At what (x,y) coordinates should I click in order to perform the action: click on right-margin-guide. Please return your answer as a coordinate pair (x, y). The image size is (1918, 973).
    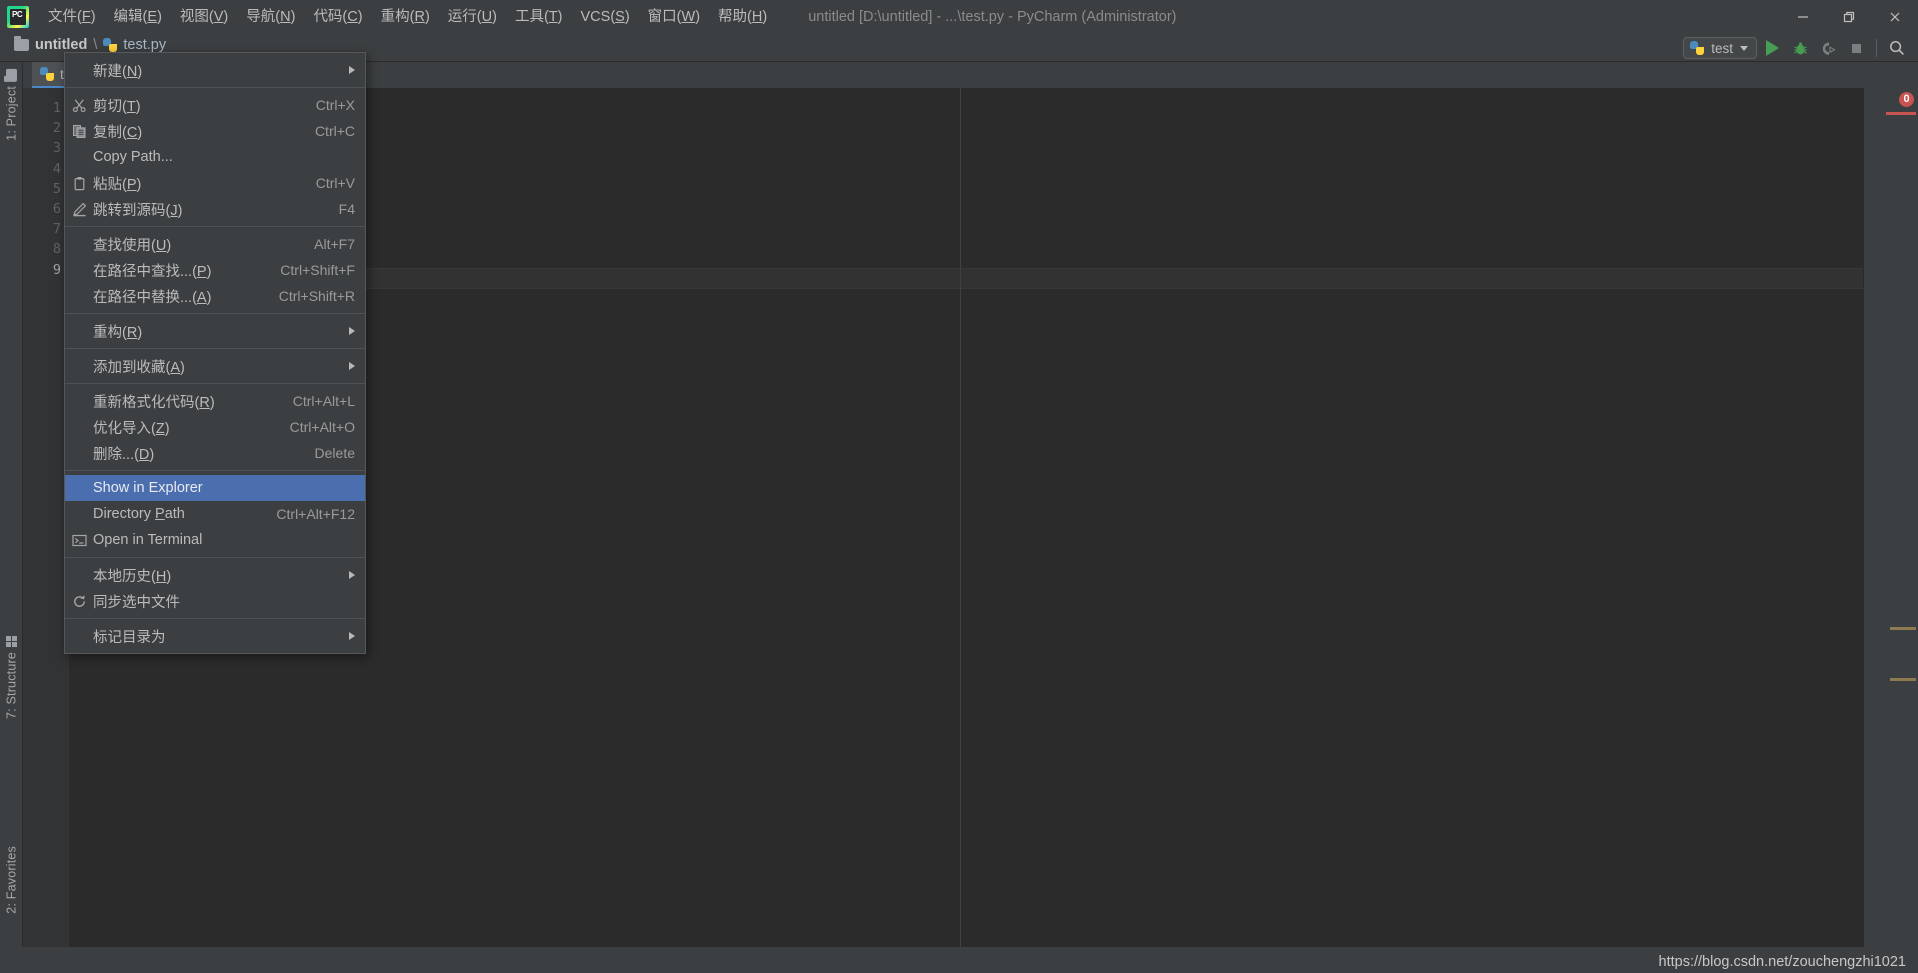
    Looking at the image, I should click on (960, 530).